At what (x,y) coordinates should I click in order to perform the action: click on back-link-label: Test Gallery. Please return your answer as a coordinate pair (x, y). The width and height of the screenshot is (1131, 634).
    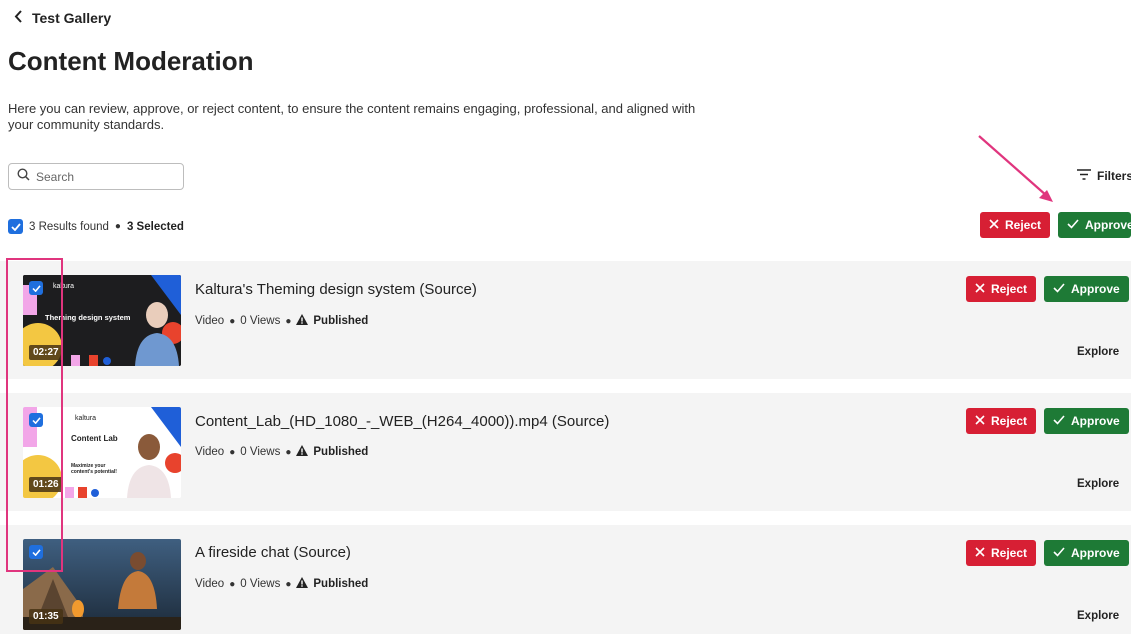
    Looking at the image, I should click on (72, 18).